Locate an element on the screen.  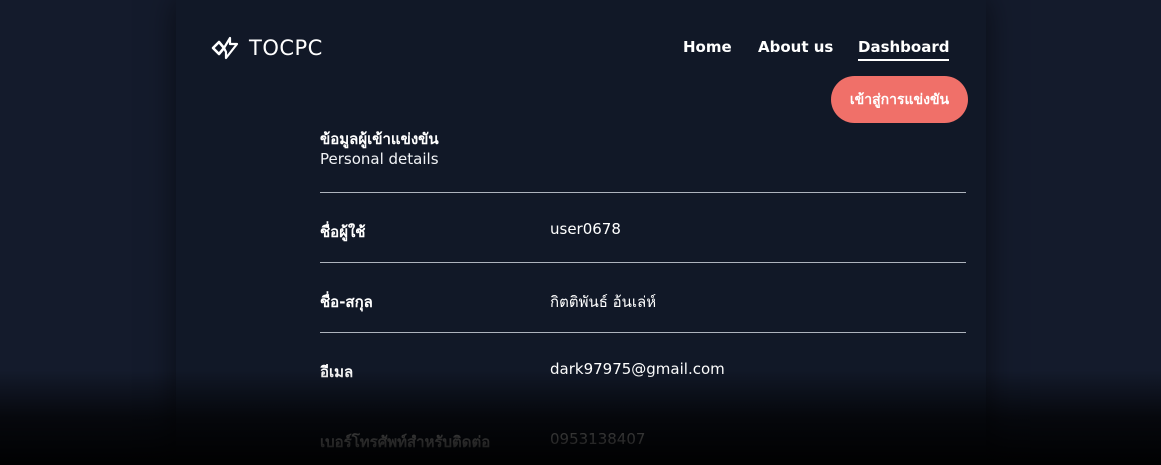
section-subtitle: Personal details is located at coordinates (379, 159).